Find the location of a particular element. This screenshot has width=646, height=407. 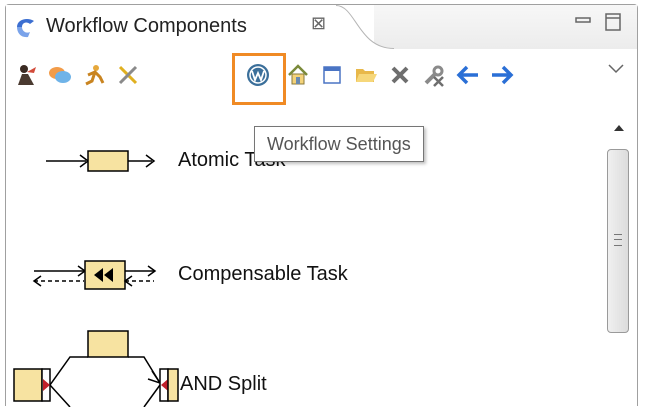

tab-edge is located at coordinates (365, 27).